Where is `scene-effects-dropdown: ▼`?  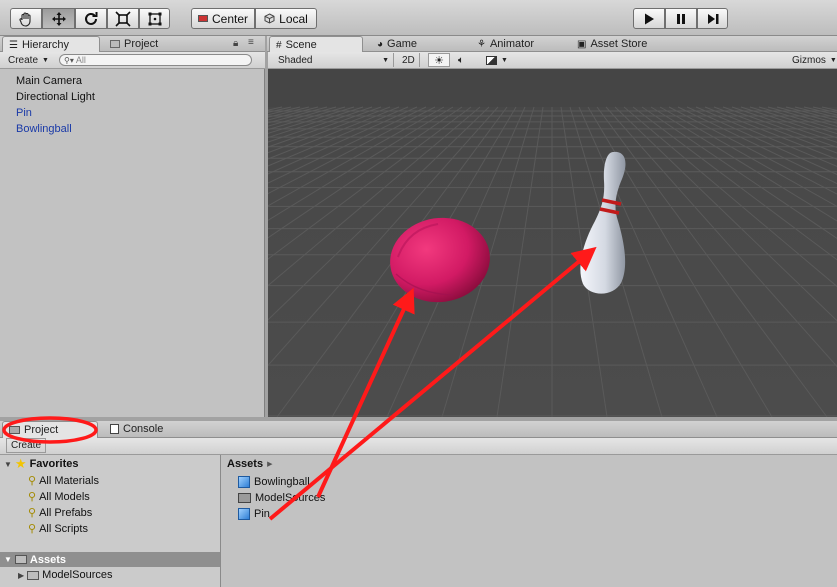
scene-effects-dropdown: ▼ is located at coordinates (500, 60).